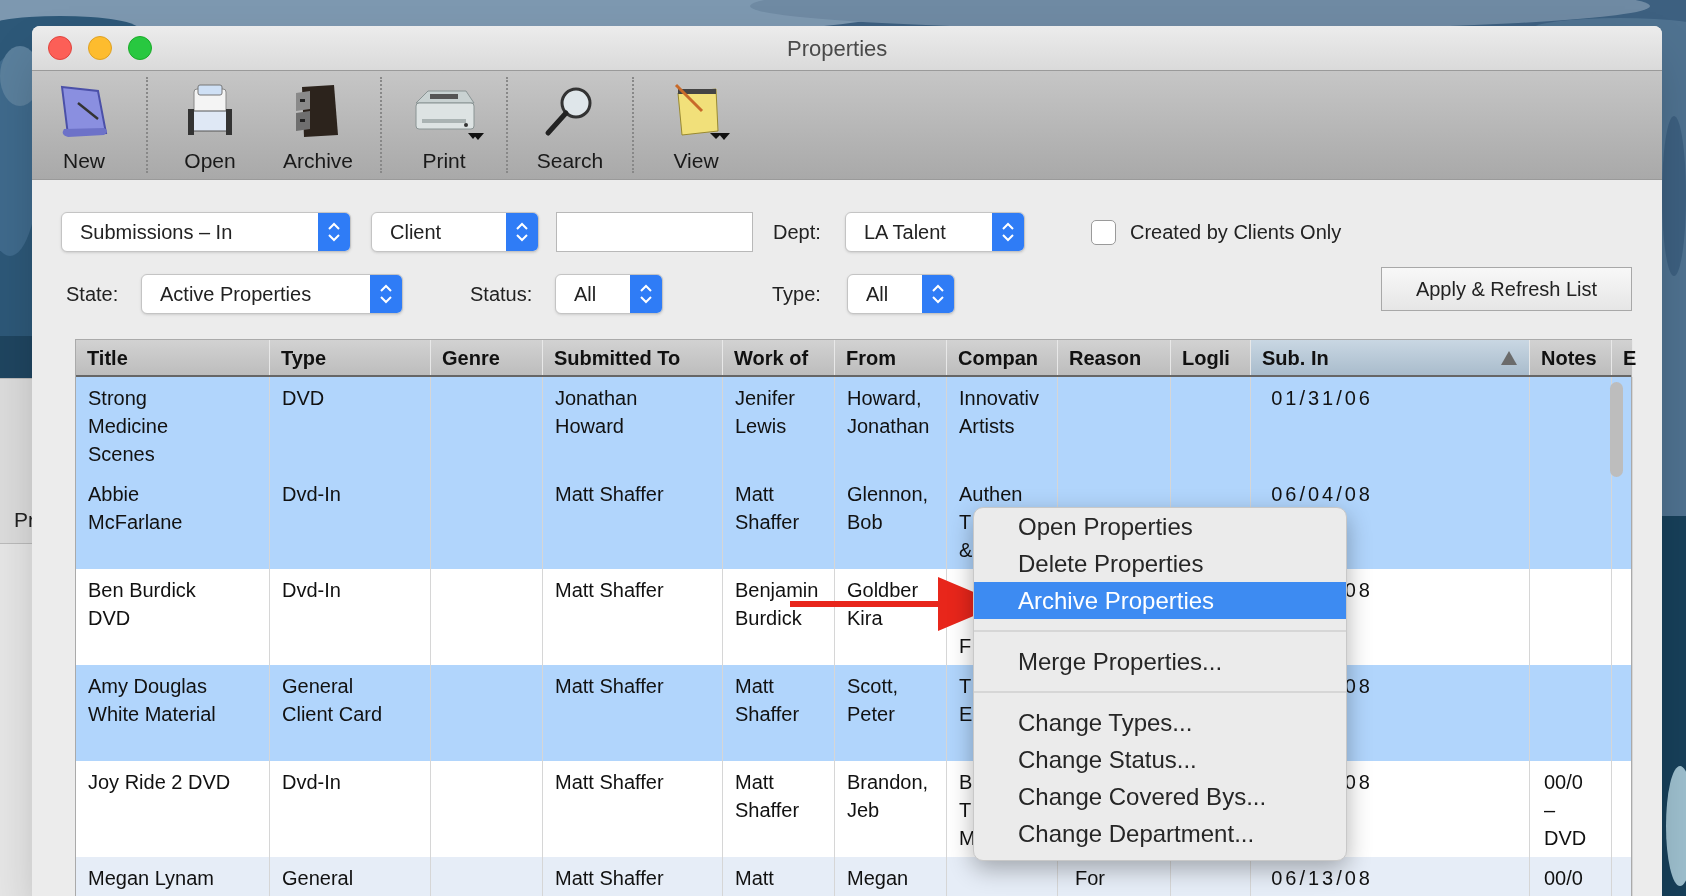 This screenshot has width=1686, height=896. Describe the element at coordinates (779, 357) in the screenshot. I see `column-header: Work of` at that location.